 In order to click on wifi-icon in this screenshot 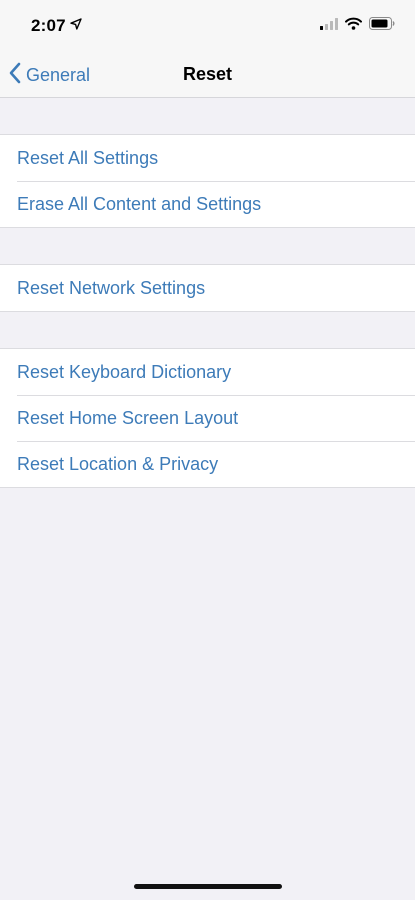, I will do `click(353, 26)`.